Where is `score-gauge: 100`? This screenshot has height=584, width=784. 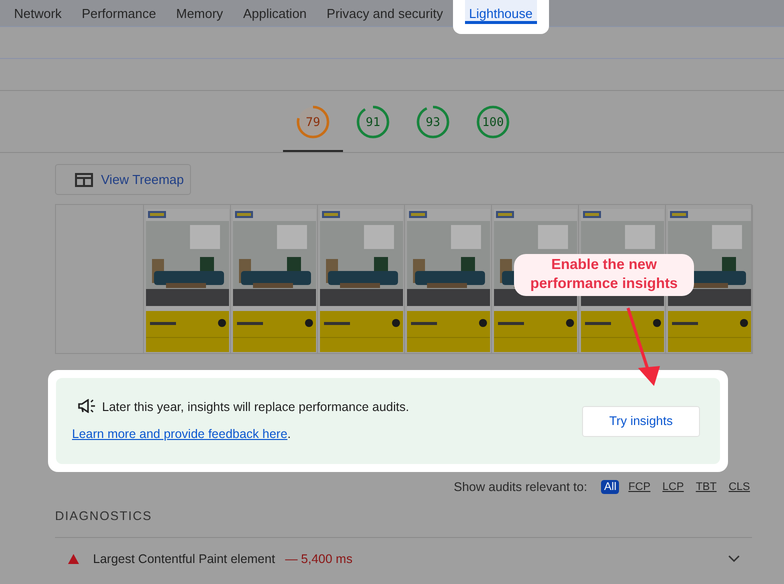
score-gauge: 100 is located at coordinates (493, 128).